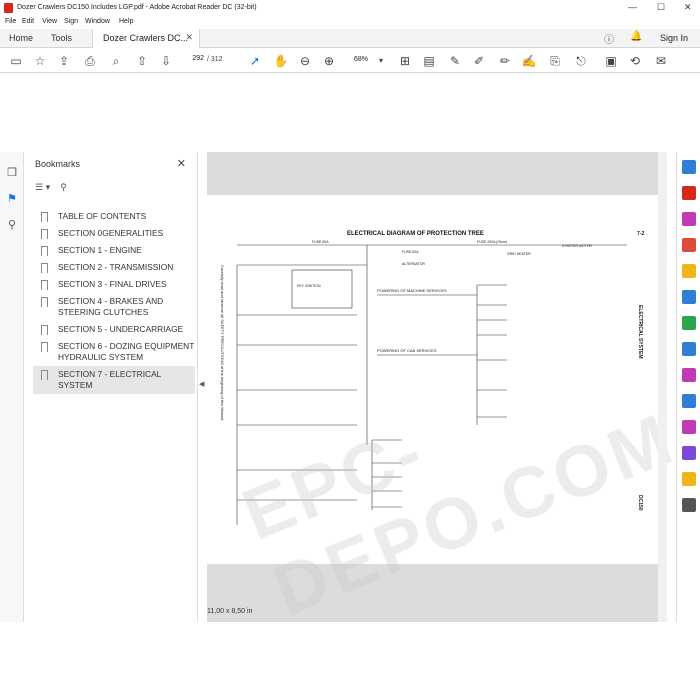 This screenshot has height=700, width=700. I want to click on vertical-scrollbar, so click(662, 387).